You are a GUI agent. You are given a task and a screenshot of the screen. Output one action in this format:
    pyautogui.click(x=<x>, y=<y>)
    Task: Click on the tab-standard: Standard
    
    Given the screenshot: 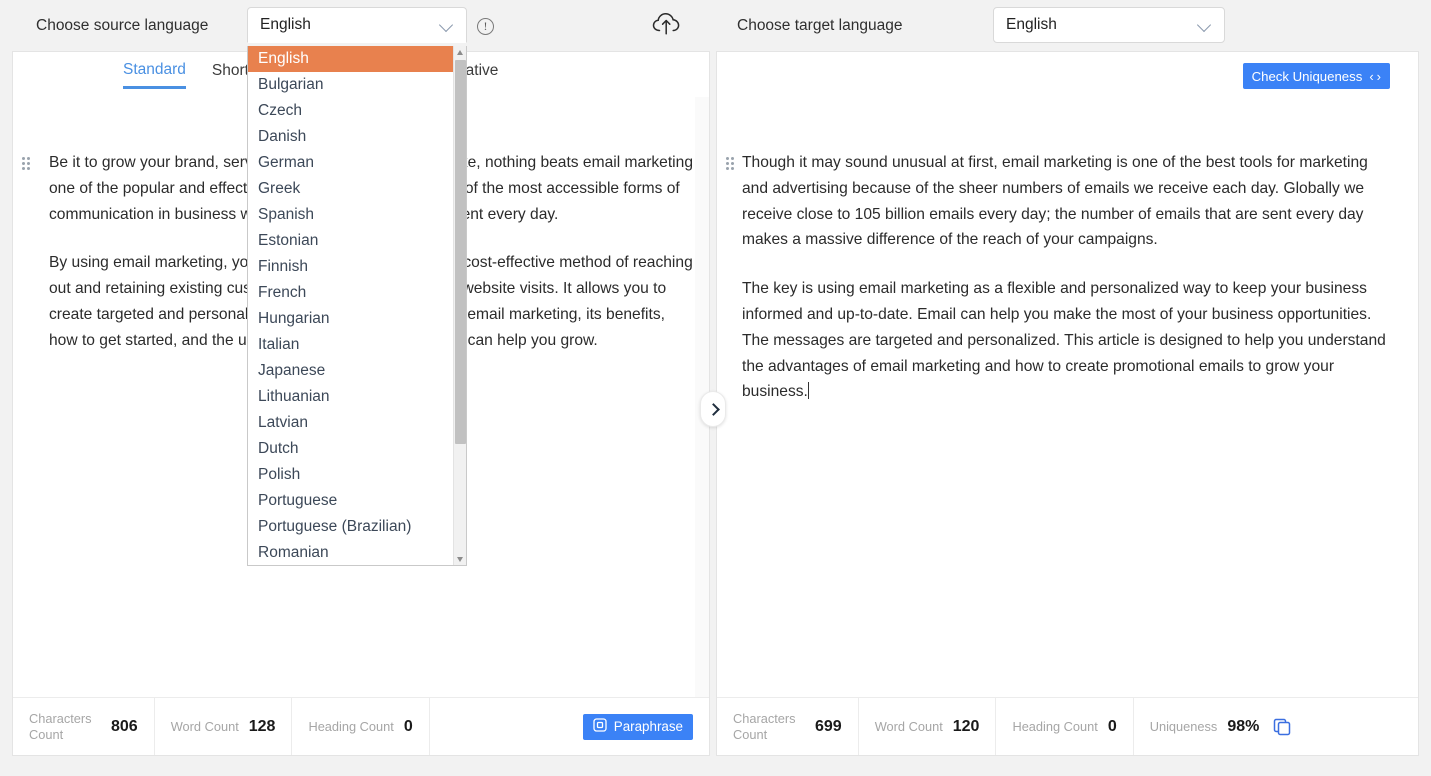 What is the action you would take?
    pyautogui.click(x=154, y=75)
    